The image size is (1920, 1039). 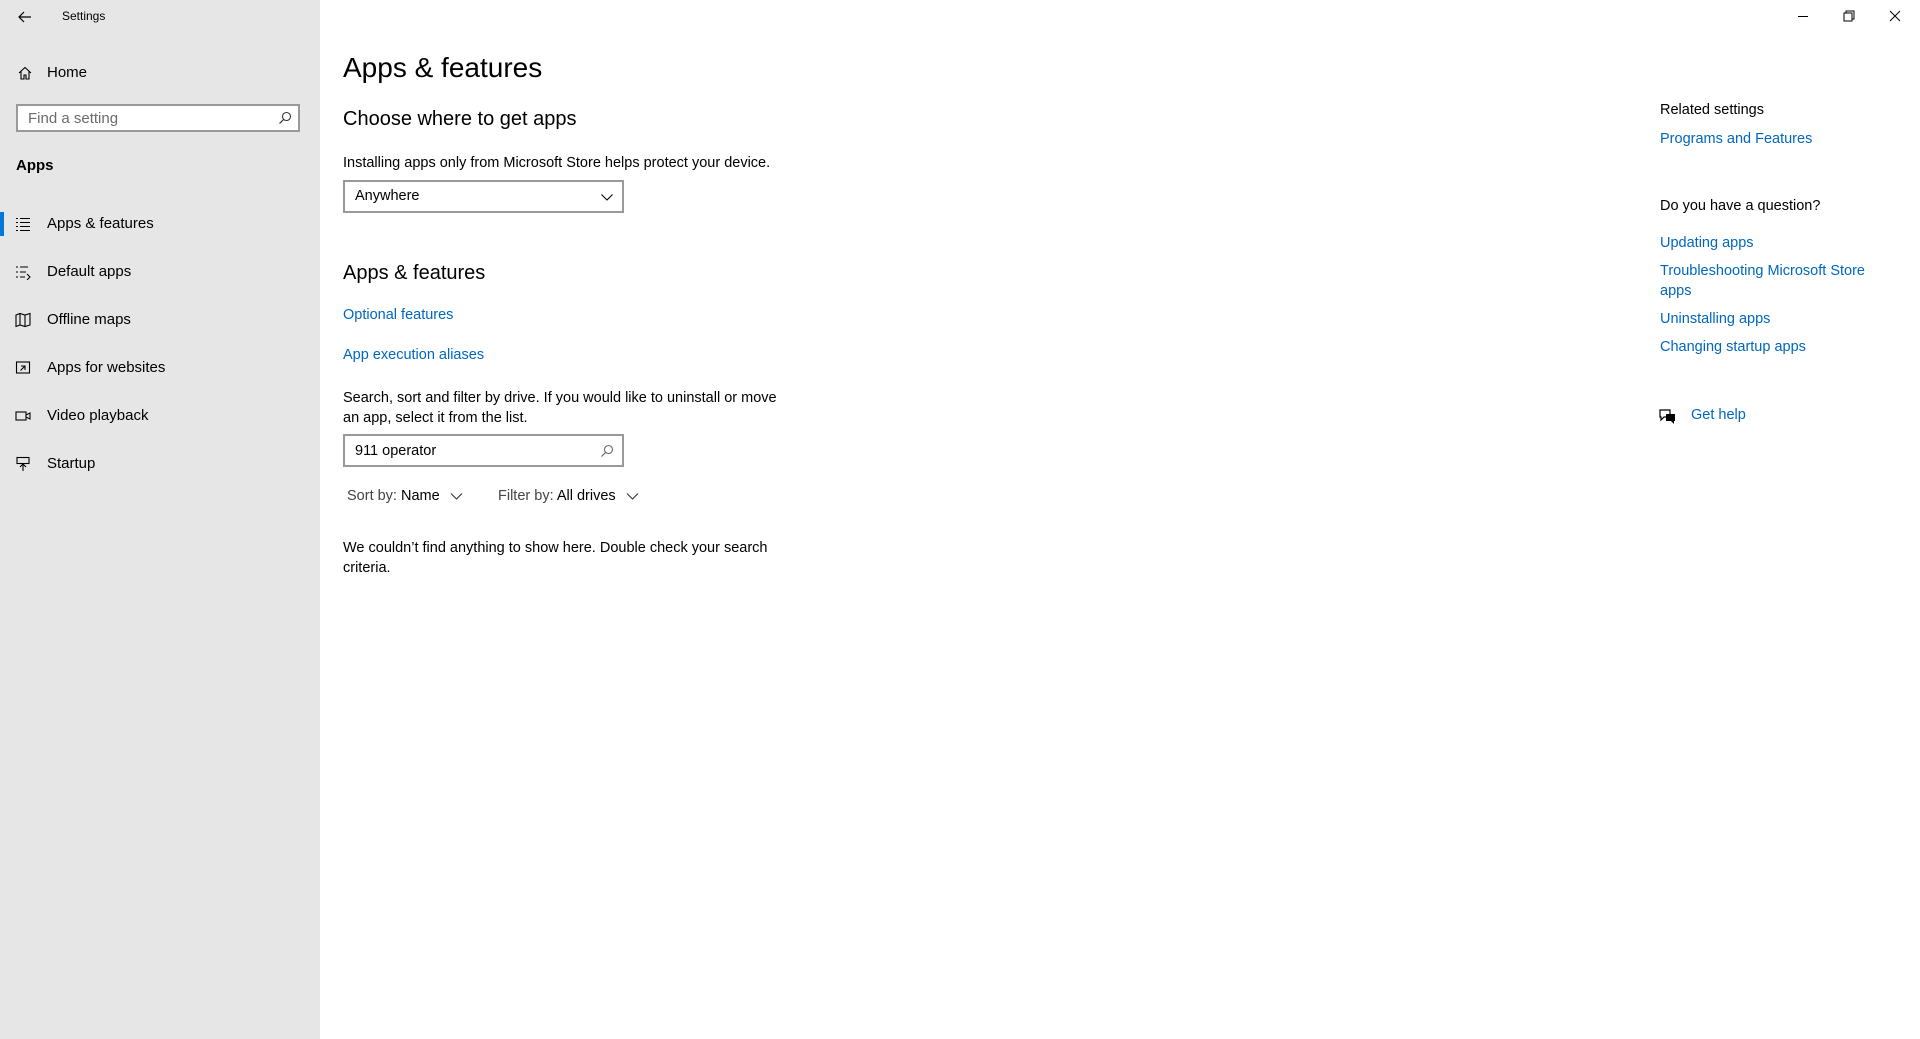 What do you see at coordinates (160, 464) in the screenshot?
I see `sidebar-item-startup: Startup` at bounding box center [160, 464].